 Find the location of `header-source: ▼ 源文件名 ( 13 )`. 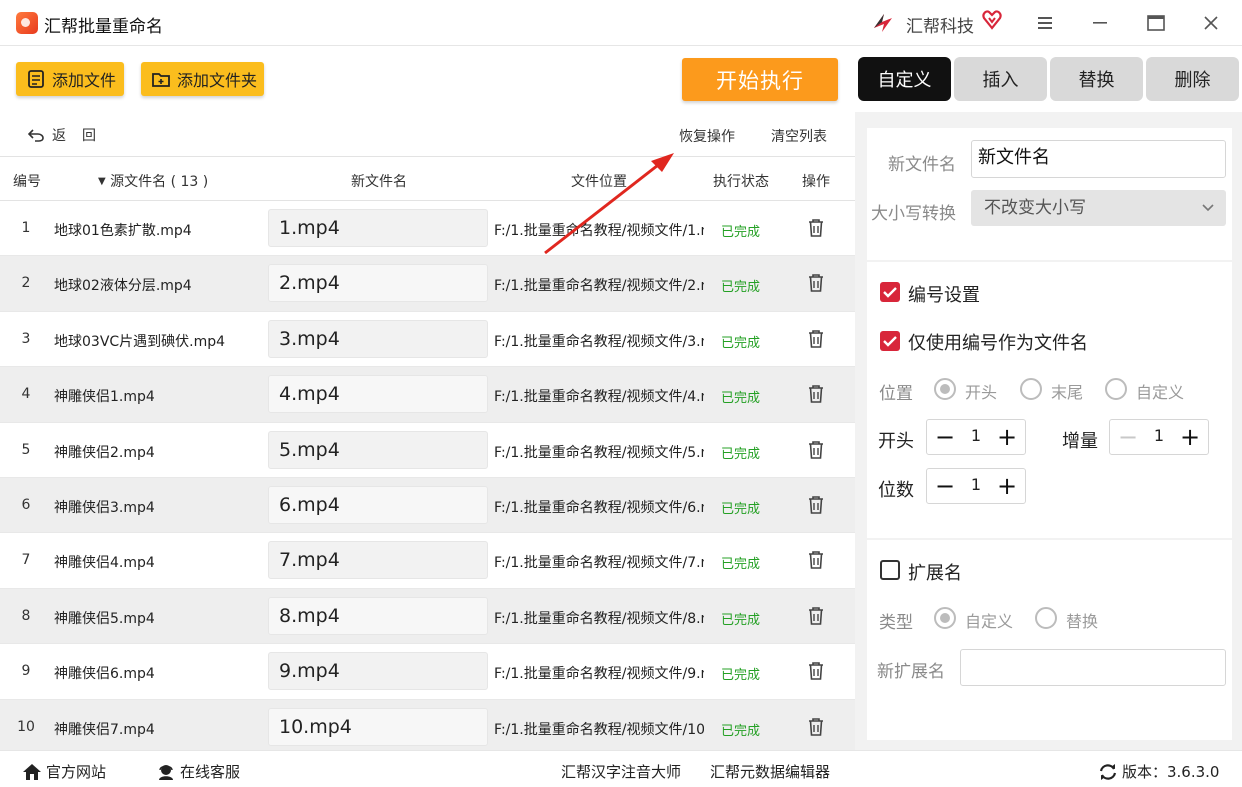

header-source: ▼ 源文件名 ( 13 ) is located at coordinates (153, 181).